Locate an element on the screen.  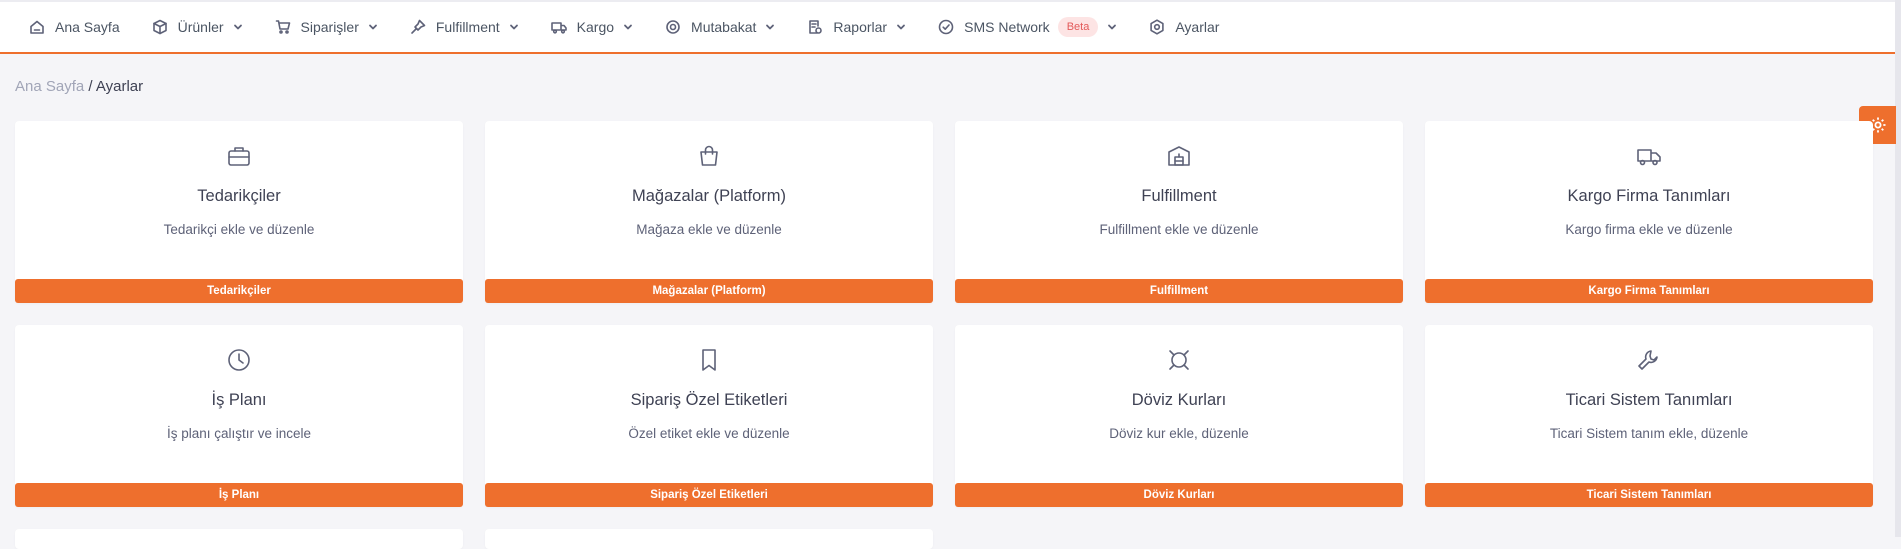
nav-reports: Raporlar is located at coordinates (856, 27).